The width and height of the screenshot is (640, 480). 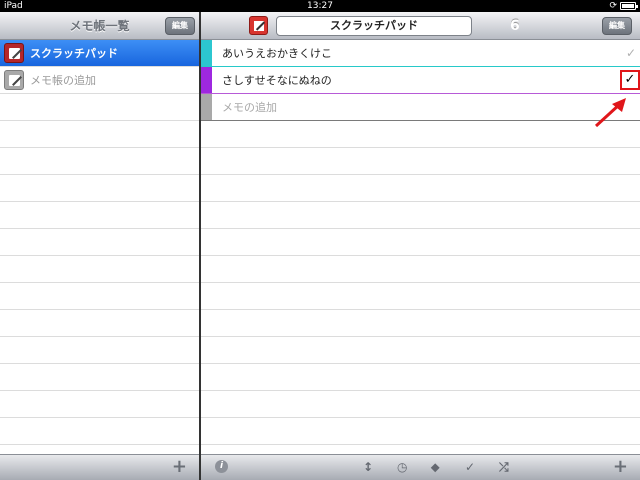 What do you see at coordinates (402, 467) in the screenshot?
I see `clock-icon: ◷` at bounding box center [402, 467].